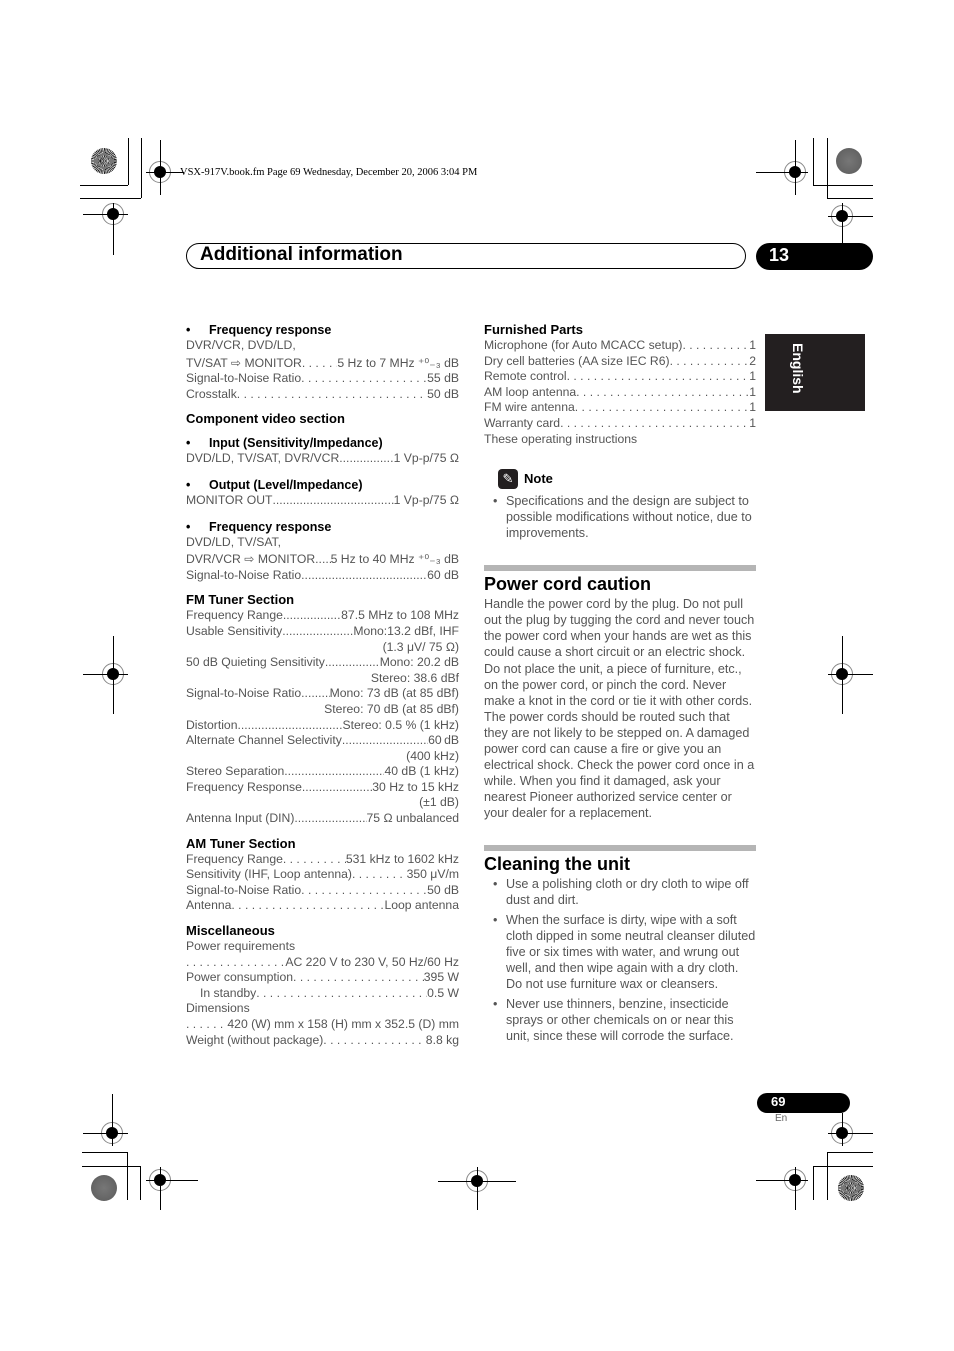  Describe the element at coordinates (322, 576) in the screenshot. I see `spec-row: Signal-to-Noise Ratio60 dB` at that location.